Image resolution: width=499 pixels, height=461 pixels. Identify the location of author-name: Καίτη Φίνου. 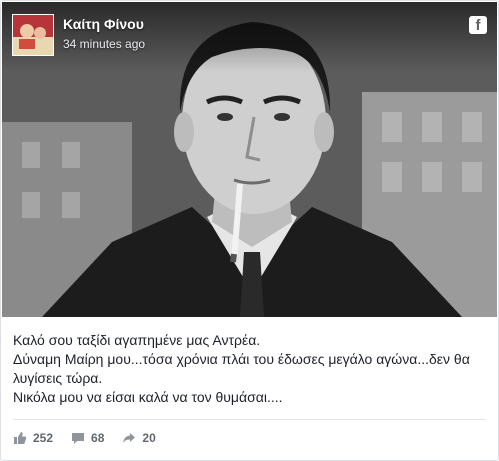
(103, 24).